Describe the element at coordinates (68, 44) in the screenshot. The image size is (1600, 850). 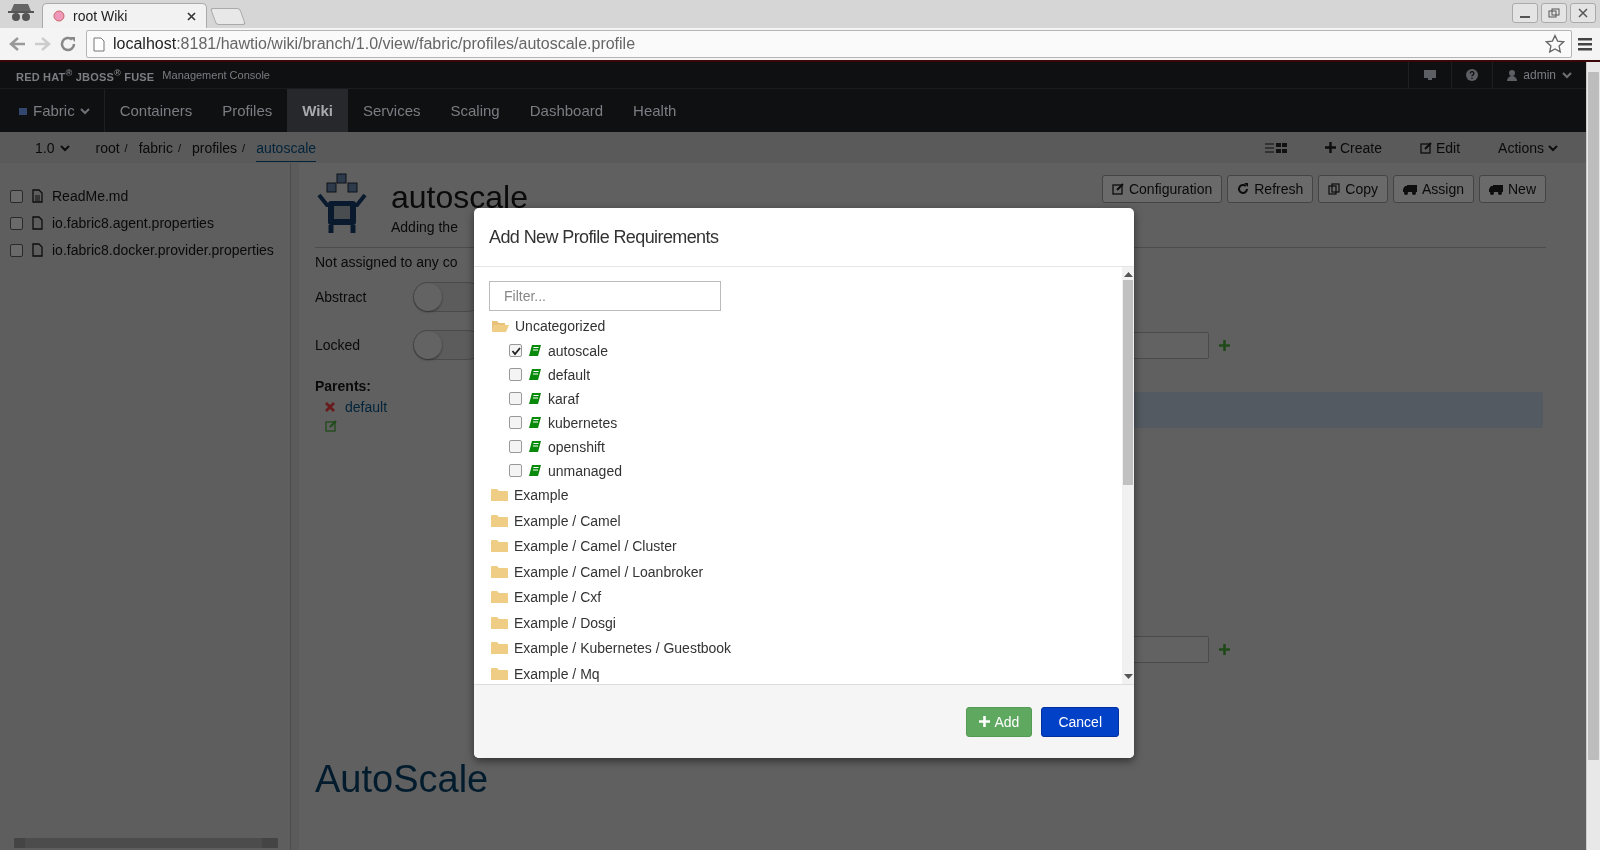
I see `reload-icon` at that location.